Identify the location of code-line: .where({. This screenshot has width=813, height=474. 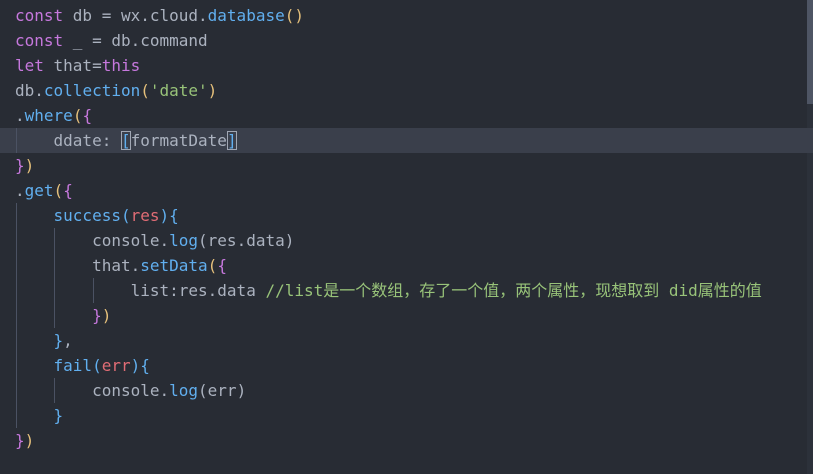
(406, 115).